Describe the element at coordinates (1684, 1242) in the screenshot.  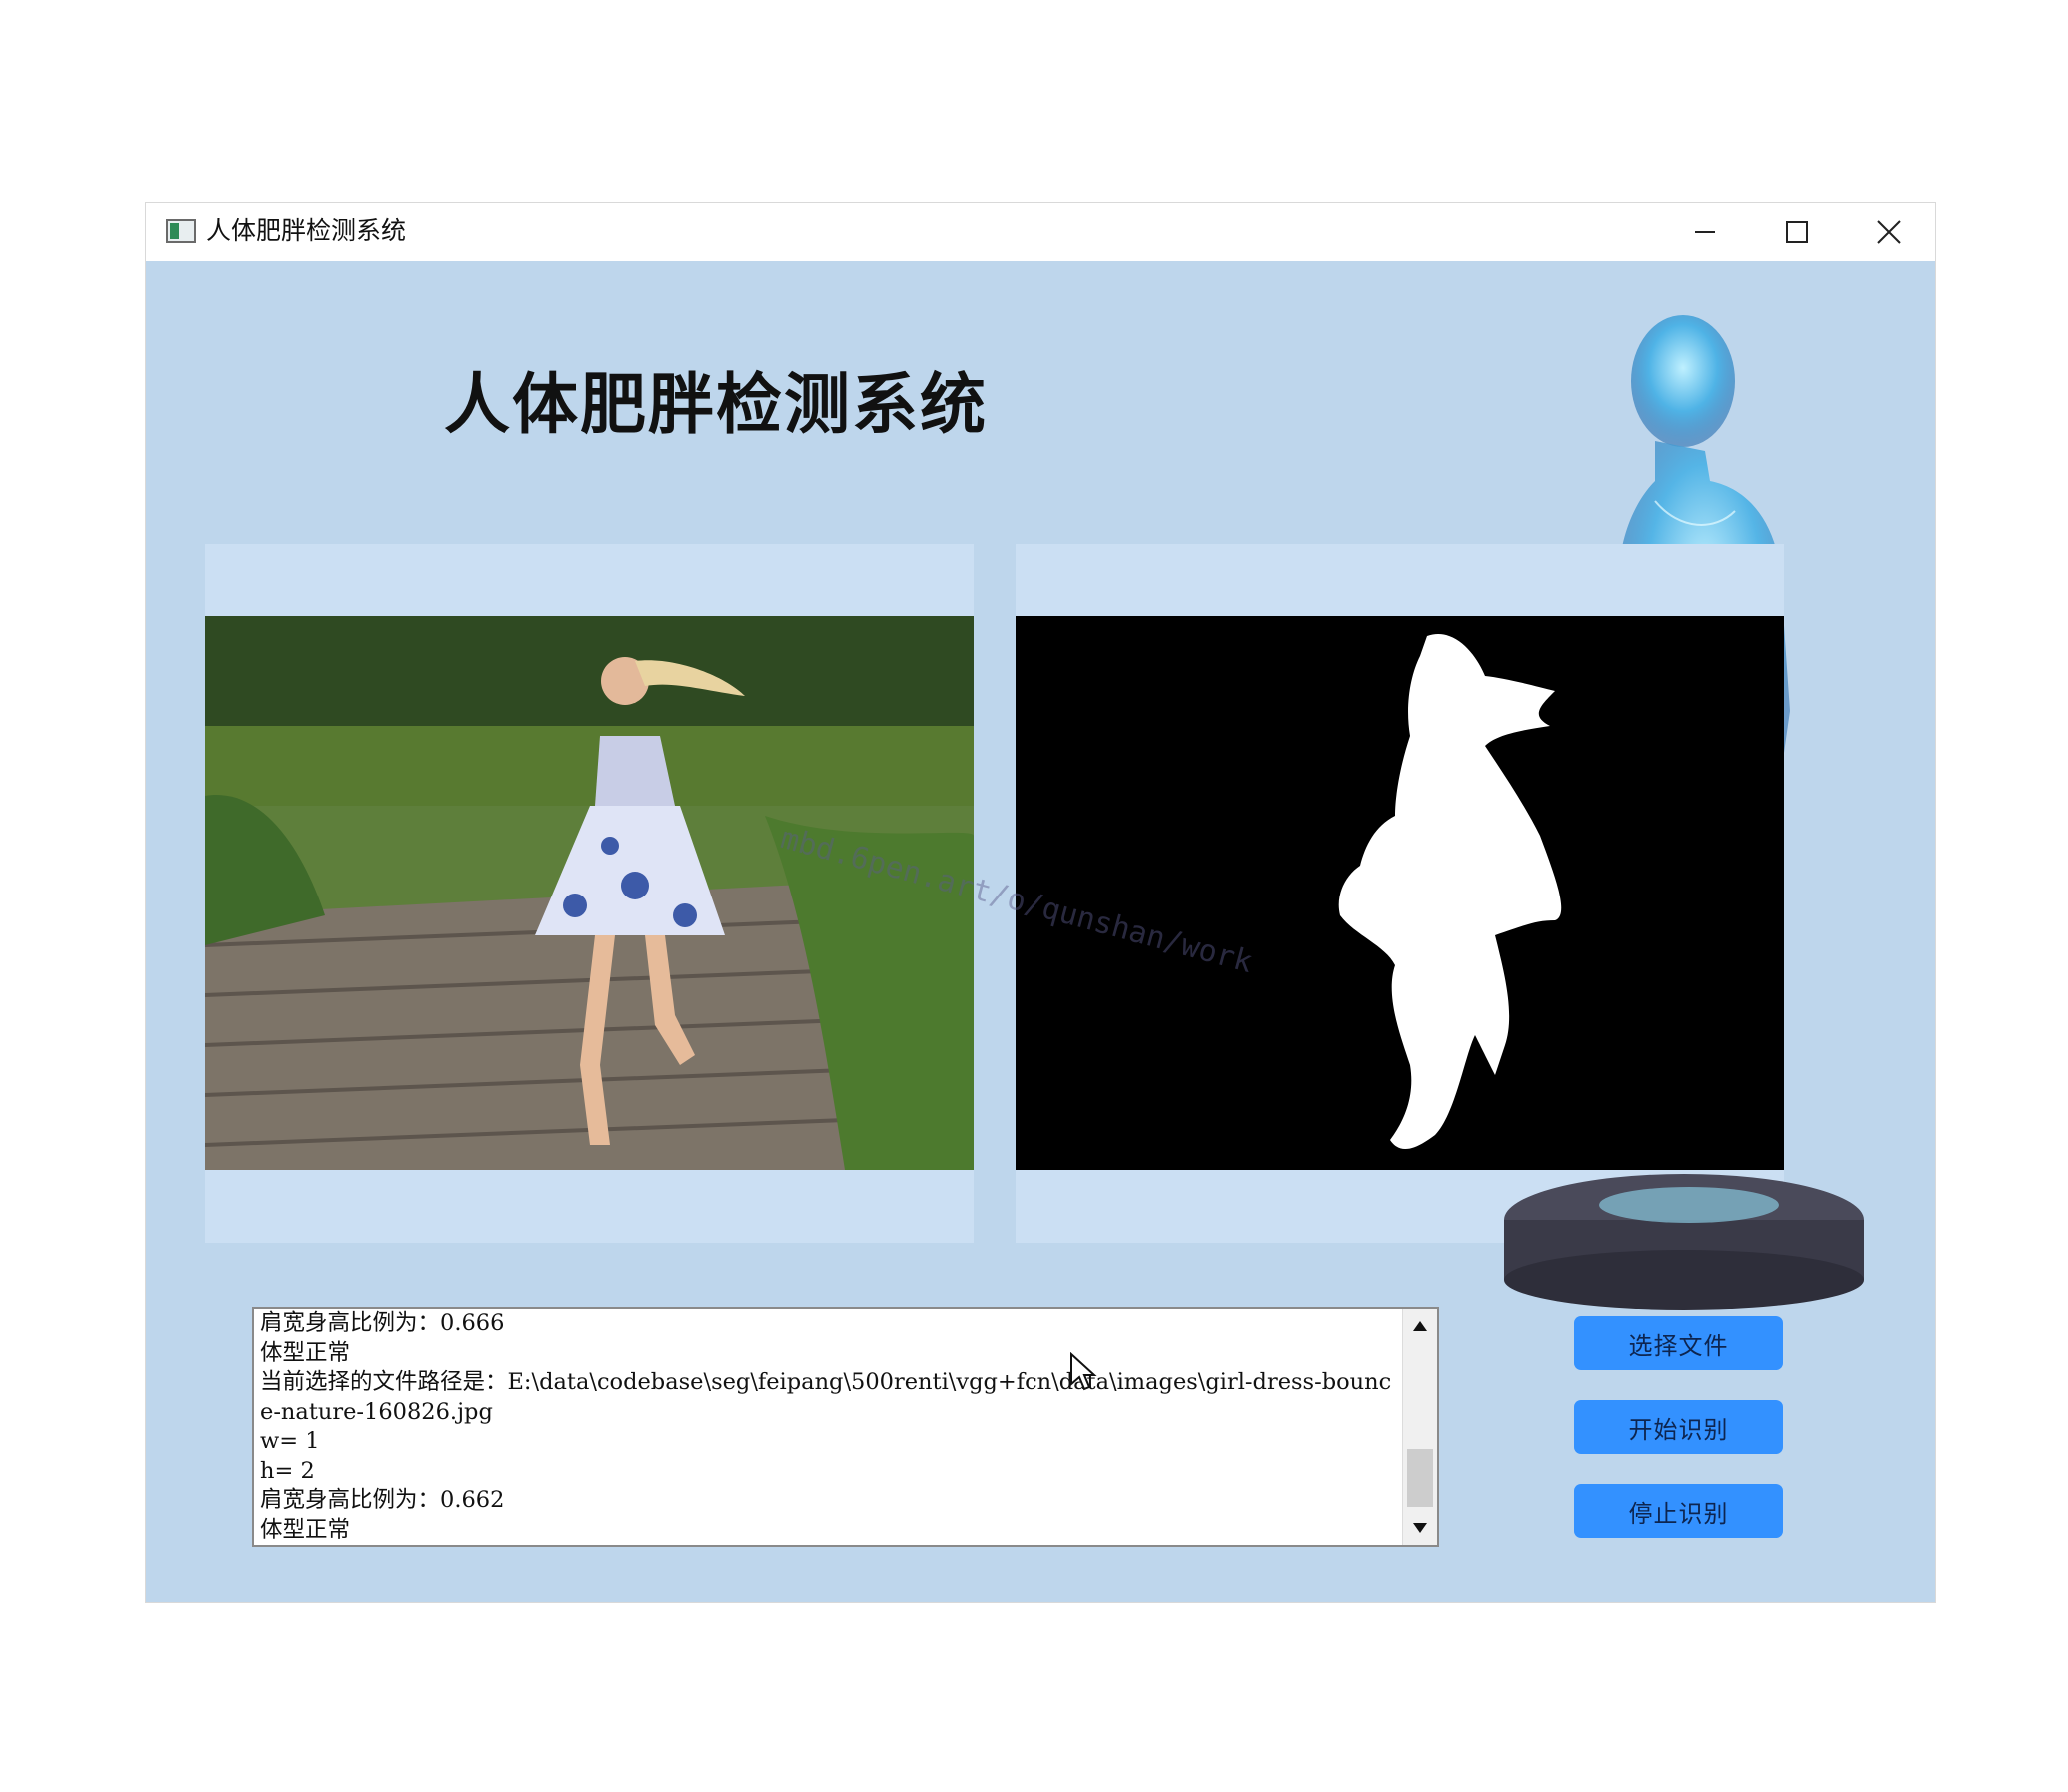
I see `pedestal-illustration` at that location.